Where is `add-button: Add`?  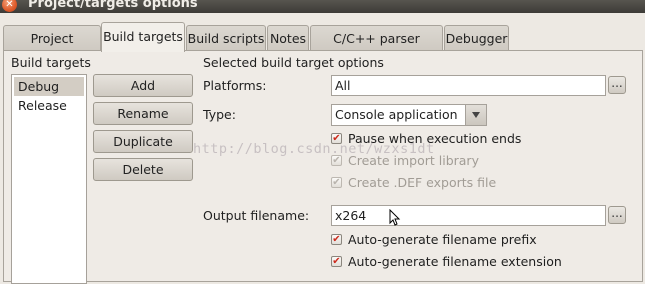
add-button: Add is located at coordinates (143, 85).